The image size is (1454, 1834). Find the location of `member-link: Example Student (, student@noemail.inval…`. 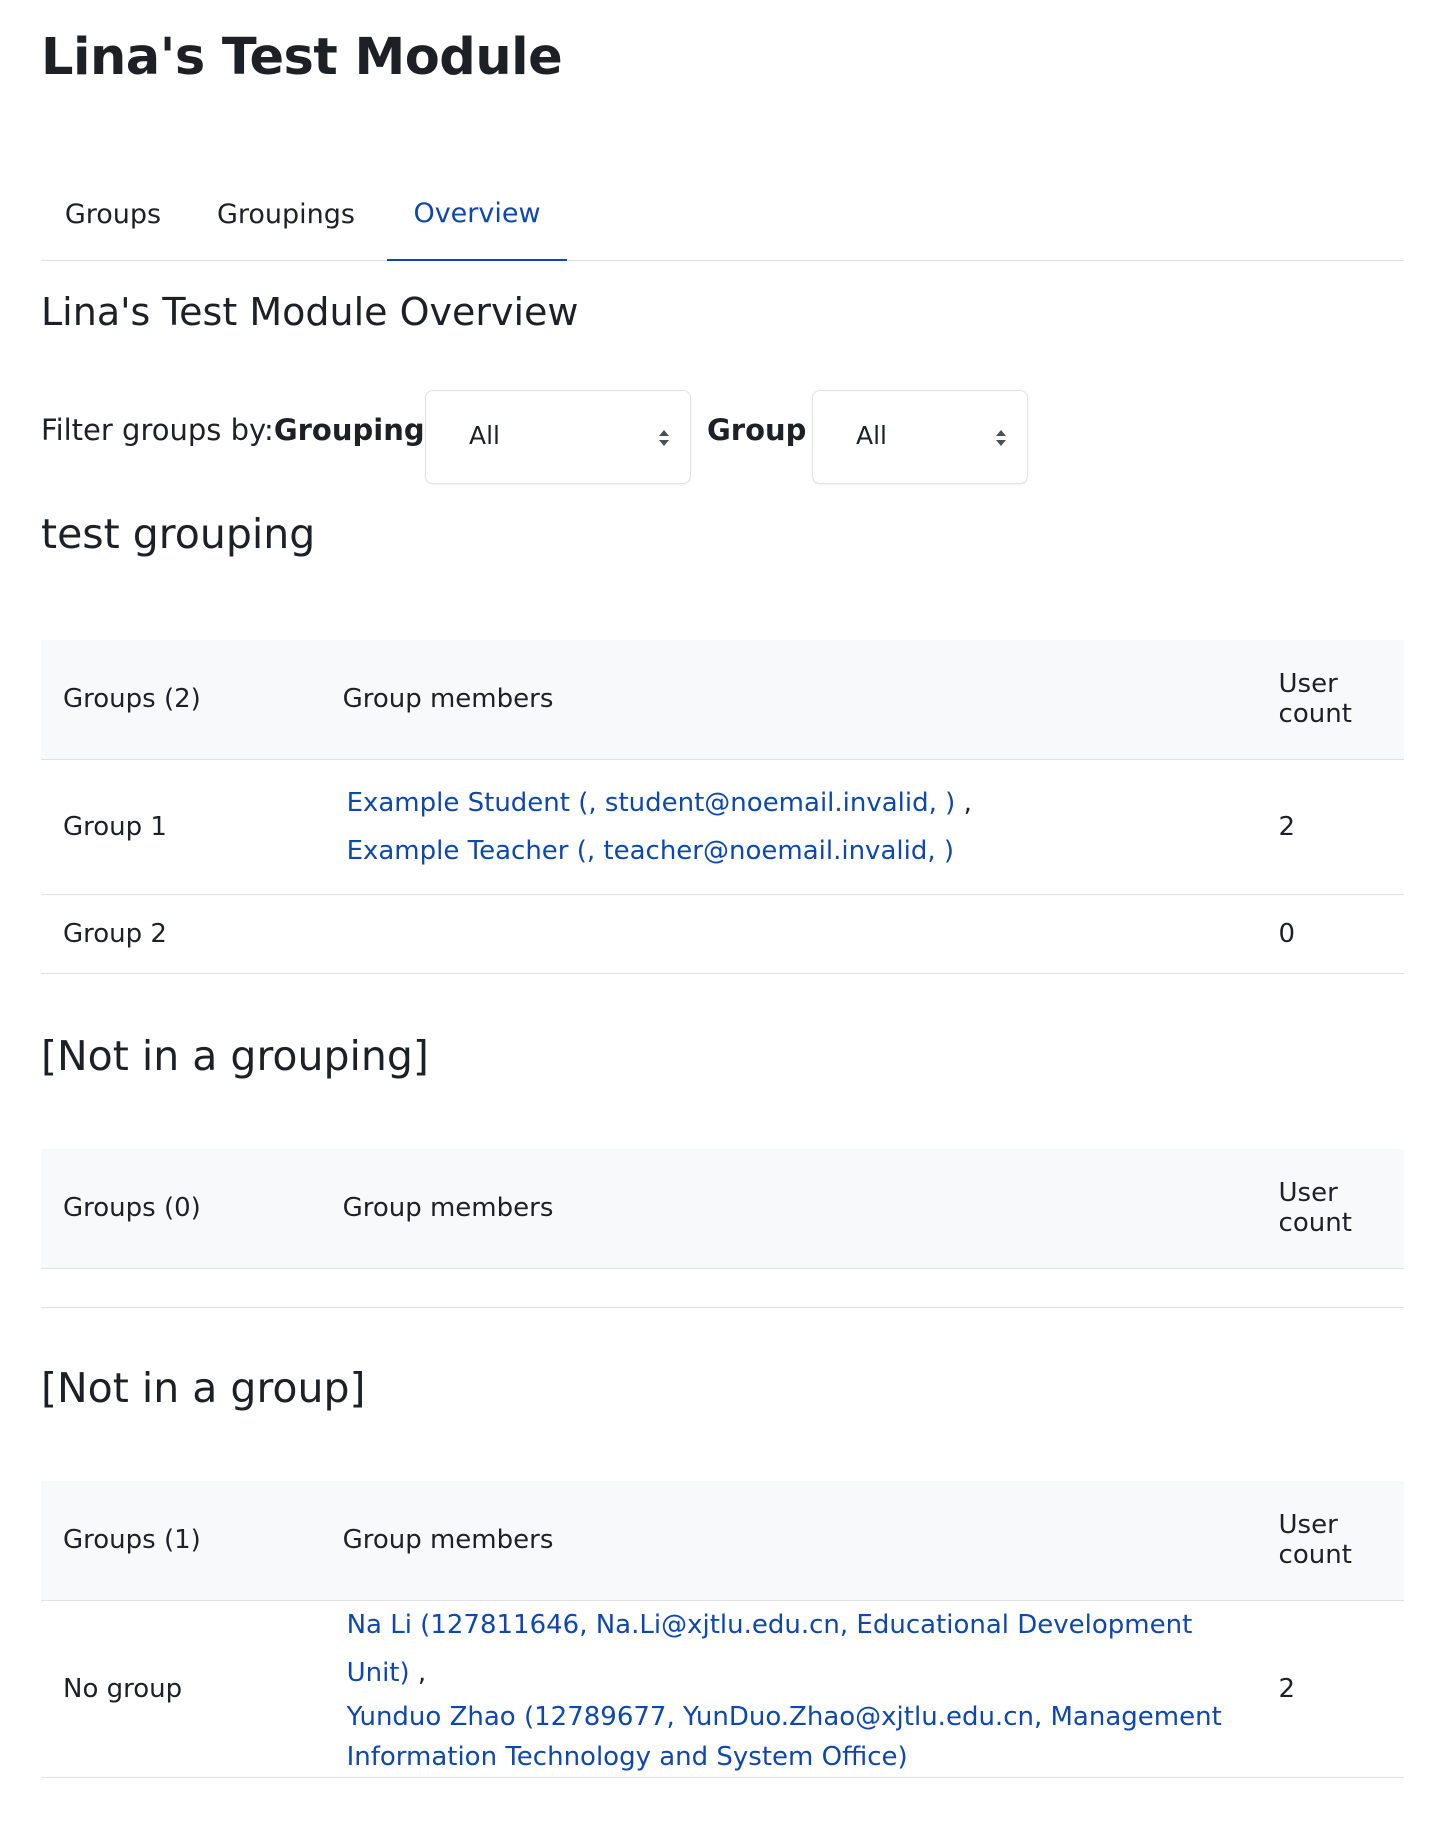

member-link: Example Student (, student@noemail.inval… is located at coordinates (651, 803).